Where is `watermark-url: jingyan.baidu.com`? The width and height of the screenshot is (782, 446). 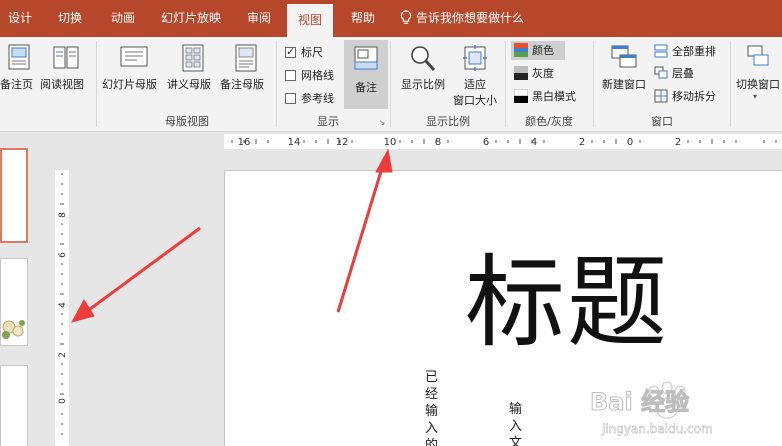 watermark-url: jingyan.baidu.com is located at coordinates (657, 429).